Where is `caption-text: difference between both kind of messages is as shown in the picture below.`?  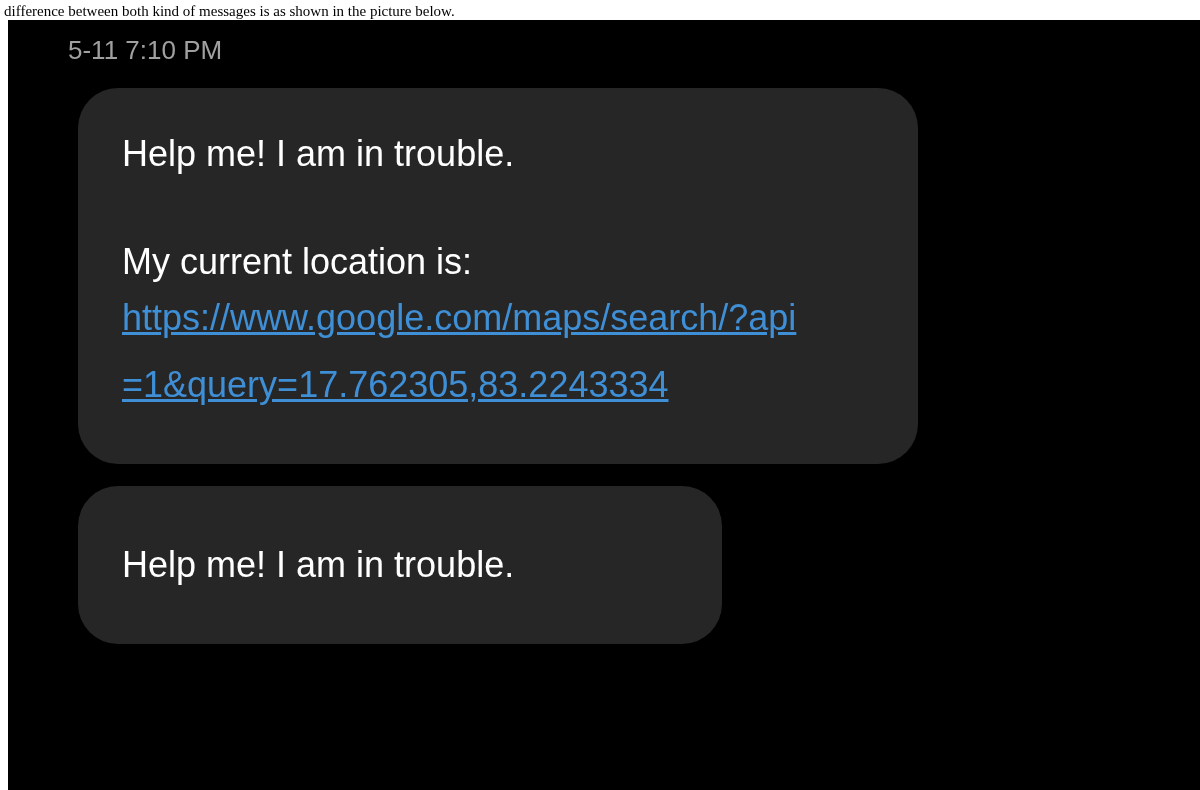
caption-text: difference between both kind of messages is as shown in the picture below. is located at coordinates (229, 11).